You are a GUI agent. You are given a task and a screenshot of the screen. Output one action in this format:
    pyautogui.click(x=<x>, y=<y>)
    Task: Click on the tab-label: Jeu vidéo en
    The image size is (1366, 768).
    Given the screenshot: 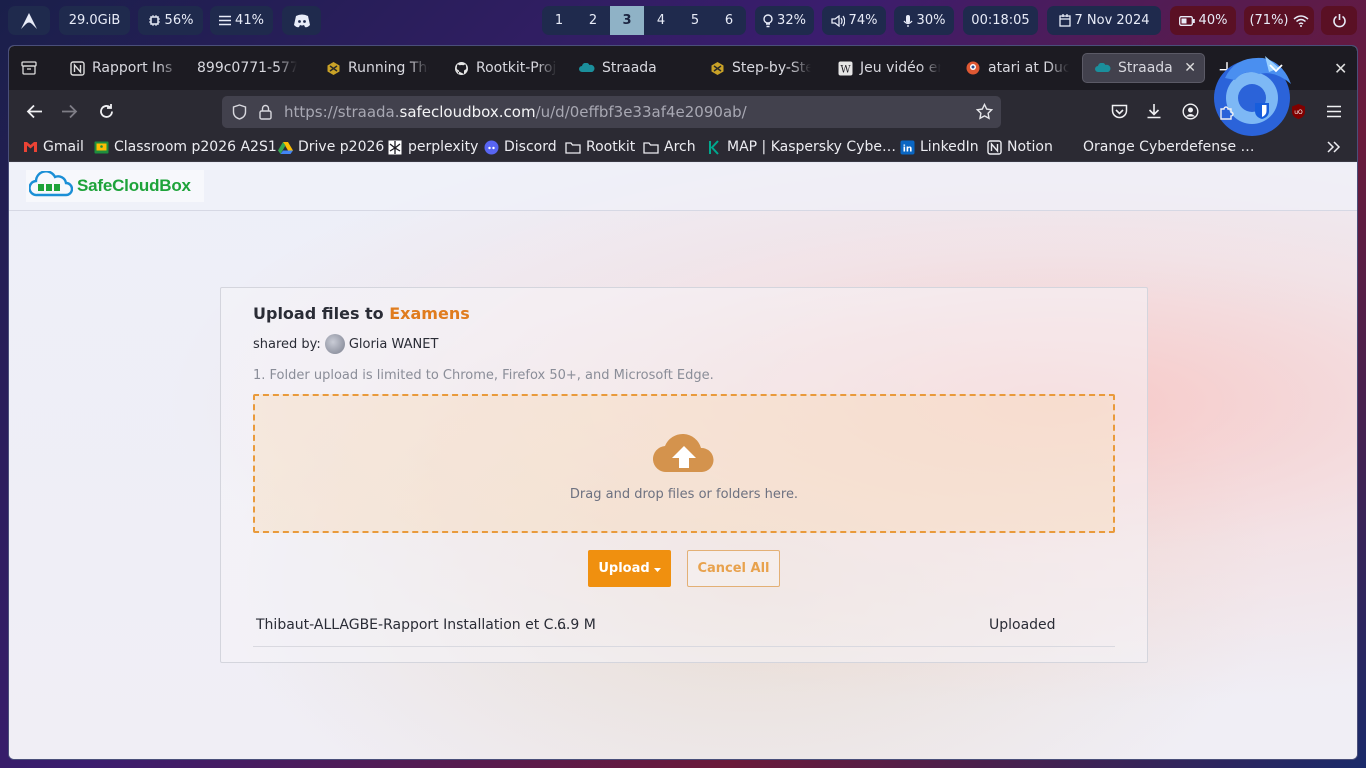 What is the action you would take?
    pyautogui.click(x=900, y=68)
    